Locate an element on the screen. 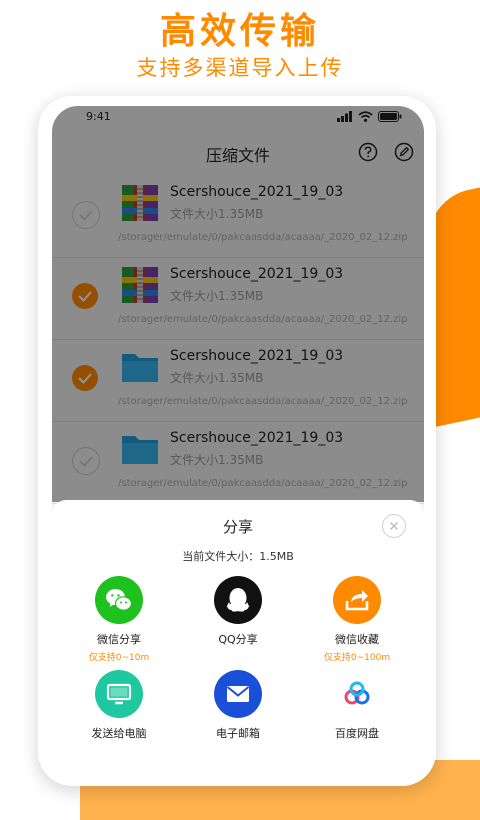 The width and height of the screenshot is (480, 820). share-label: 百度网盘 is located at coordinates (357, 733).